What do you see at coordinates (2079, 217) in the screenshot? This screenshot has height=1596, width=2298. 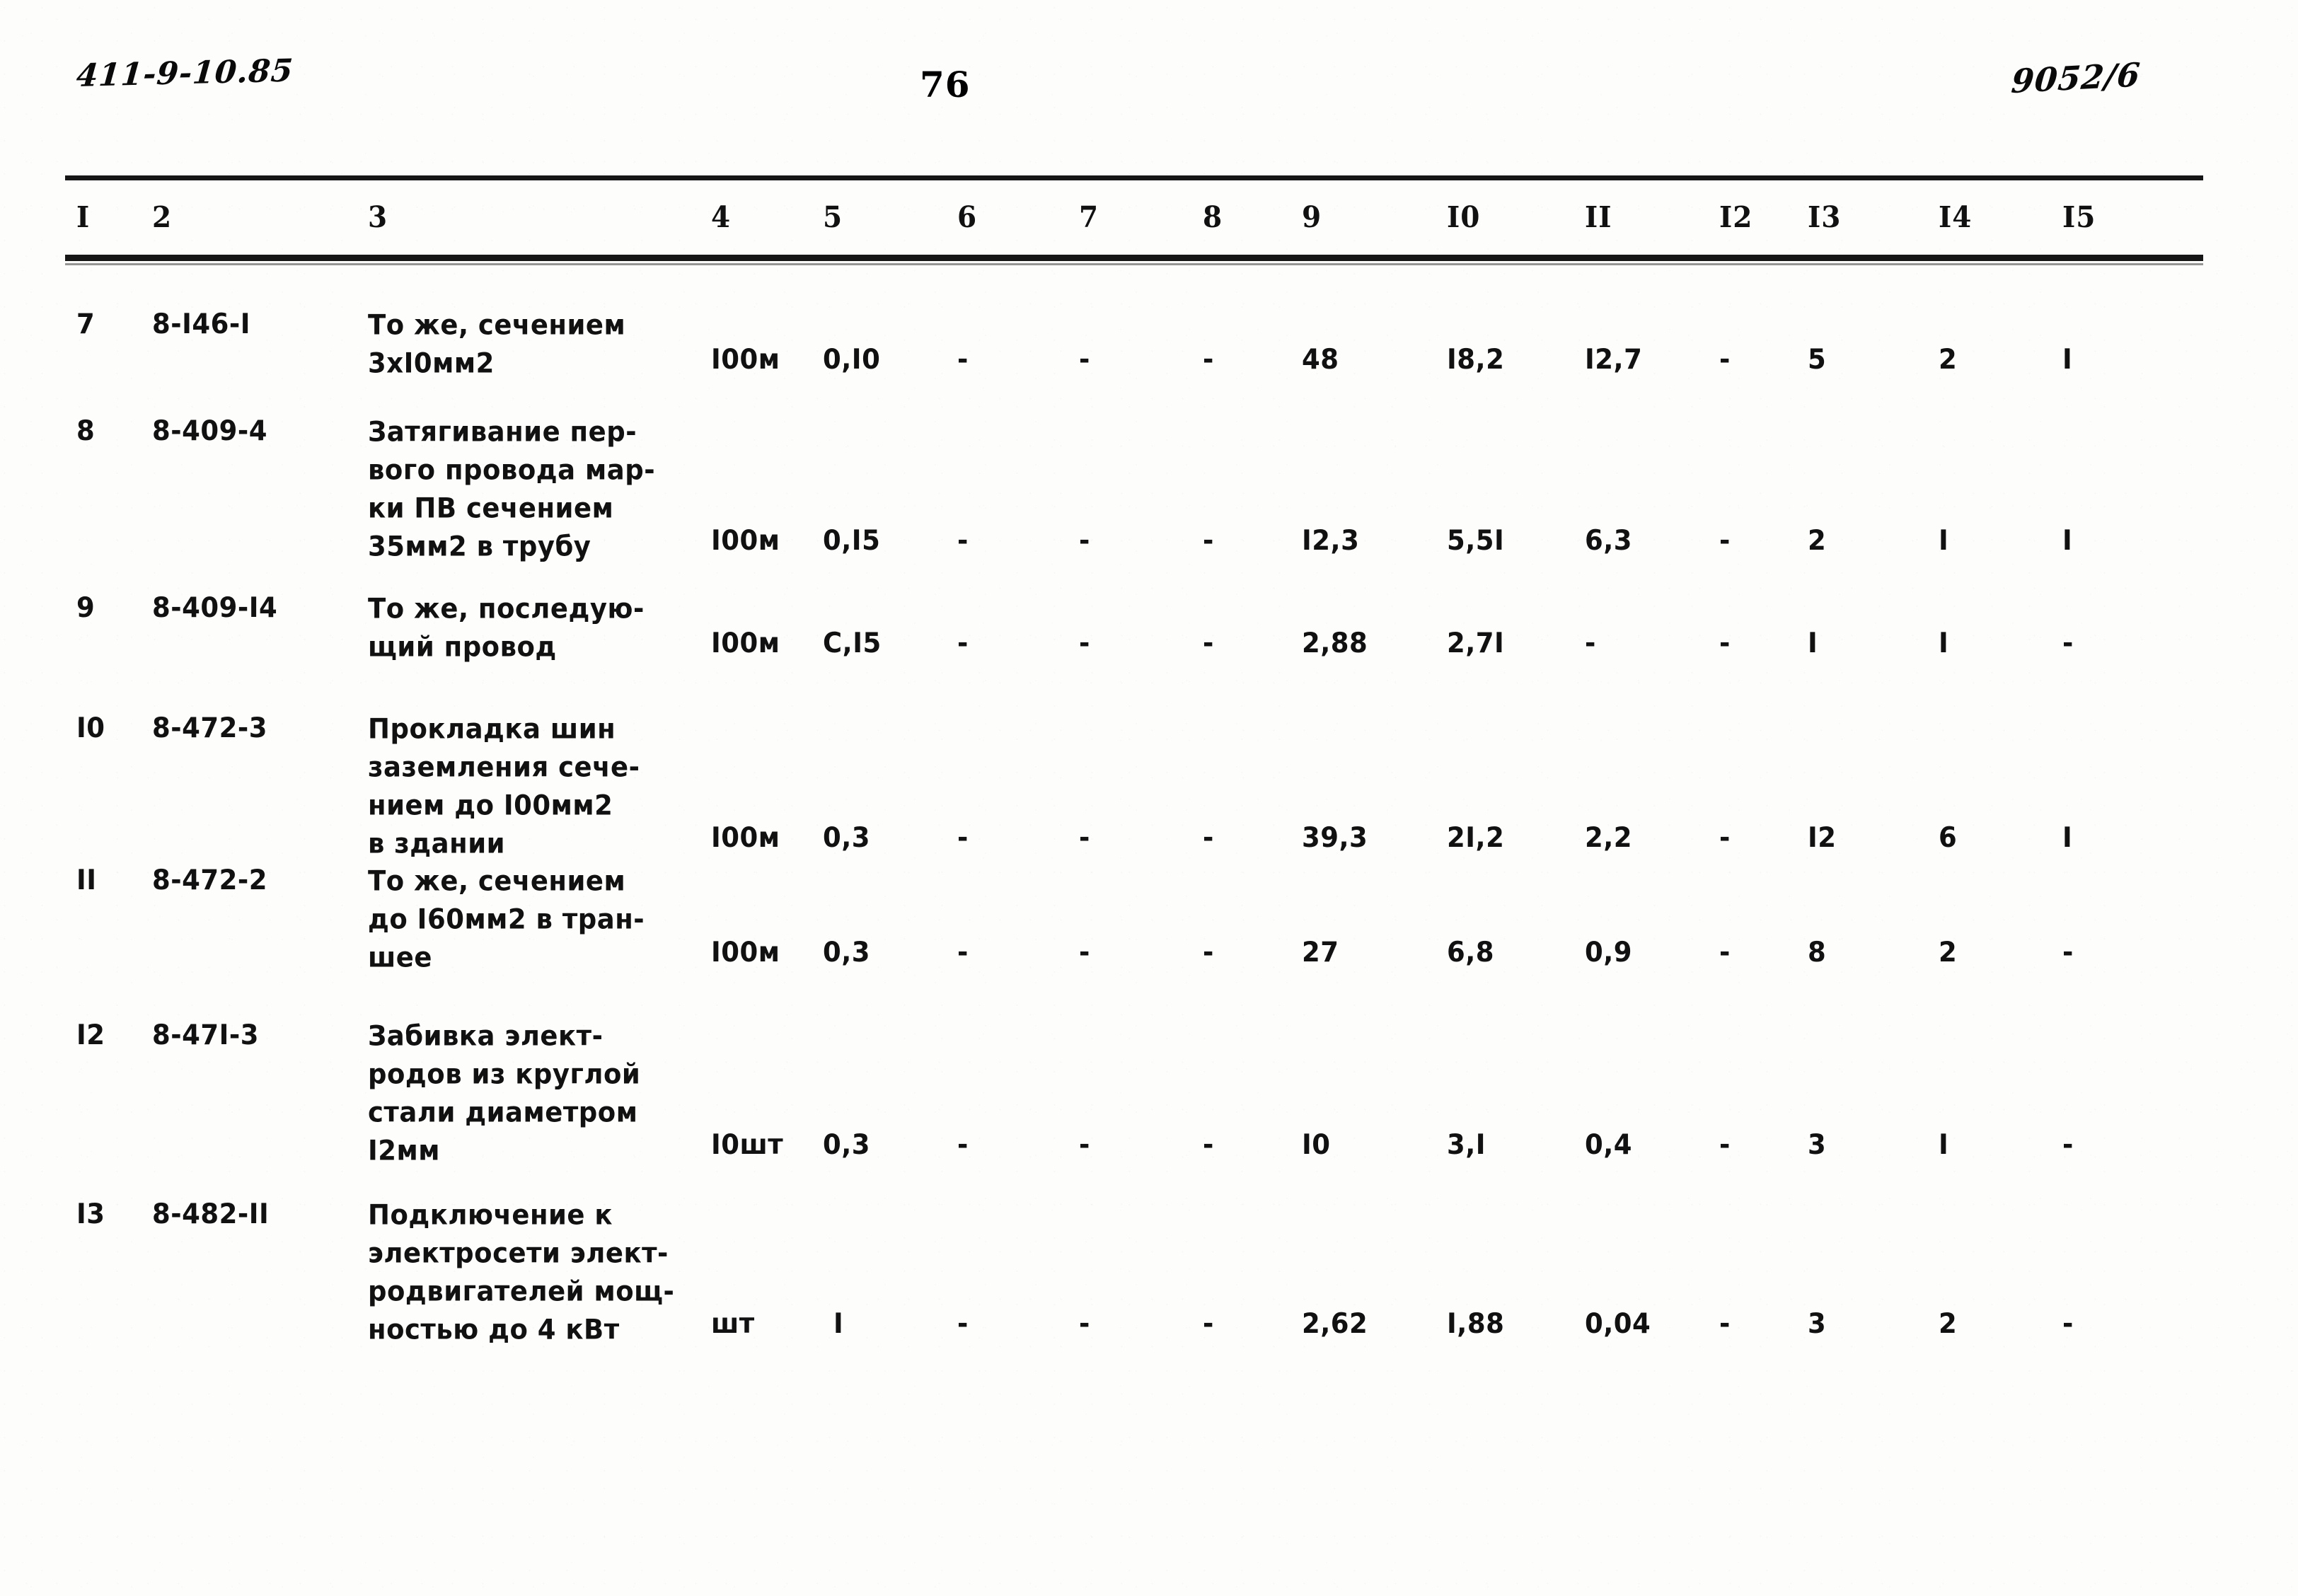 I see `column-header-15: I5` at bounding box center [2079, 217].